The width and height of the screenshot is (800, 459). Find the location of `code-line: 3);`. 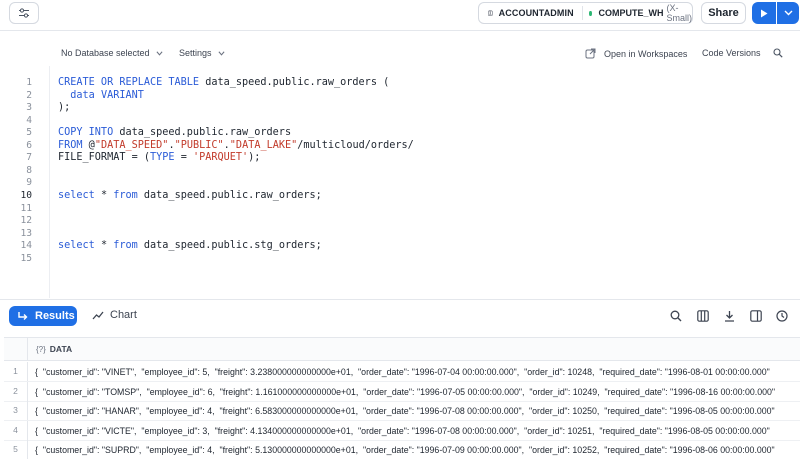

code-line: 3); is located at coordinates (400, 108).